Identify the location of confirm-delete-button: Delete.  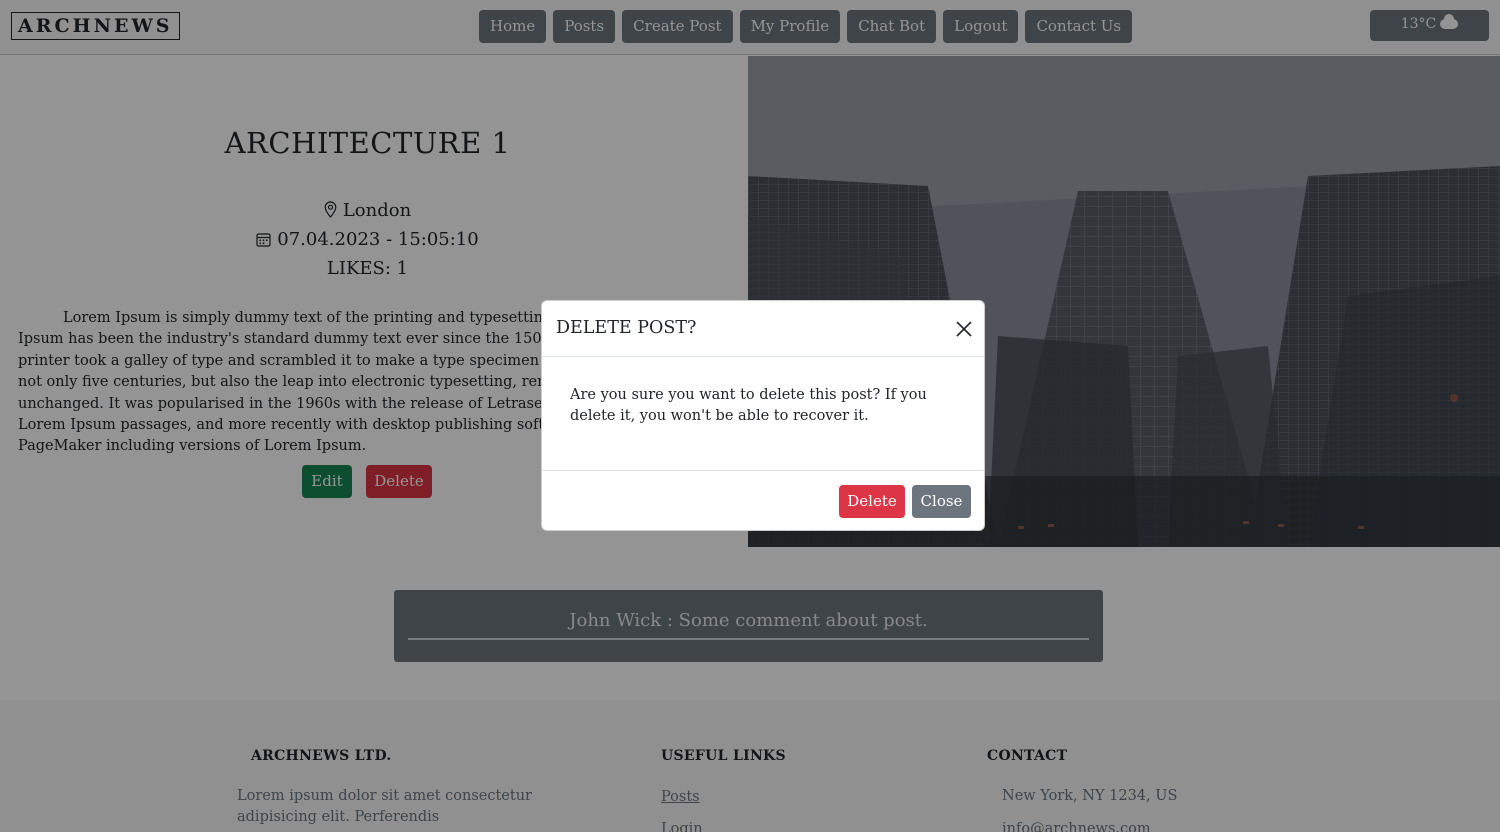
(872, 501).